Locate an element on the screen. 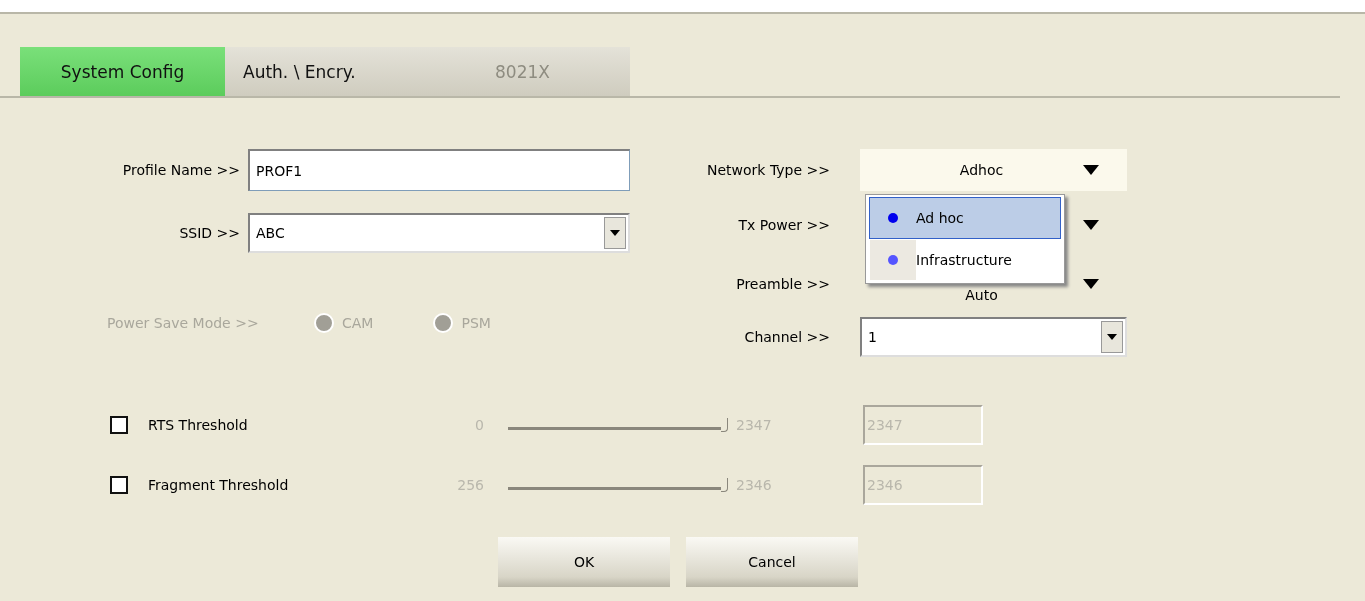 This screenshot has width=1365, height=601. power-save-mode-label: Power Save Mode >> is located at coordinates (183, 323).